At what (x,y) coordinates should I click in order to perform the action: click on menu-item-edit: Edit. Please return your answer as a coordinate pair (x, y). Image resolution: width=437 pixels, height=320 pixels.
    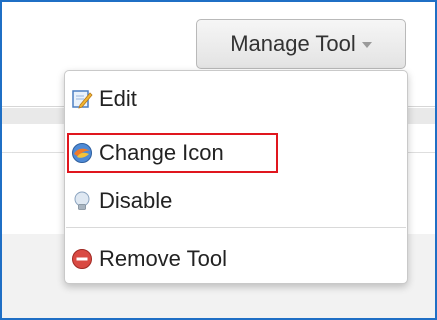
    Looking at the image, I should click on (236, 99).